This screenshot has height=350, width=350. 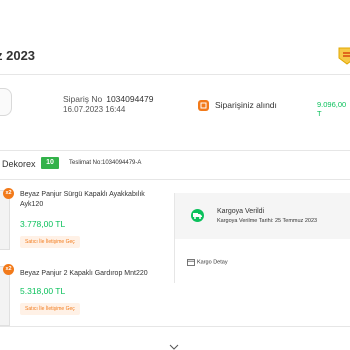 I want to click on seller-name: Dekorex, so click(x=19, y=164).